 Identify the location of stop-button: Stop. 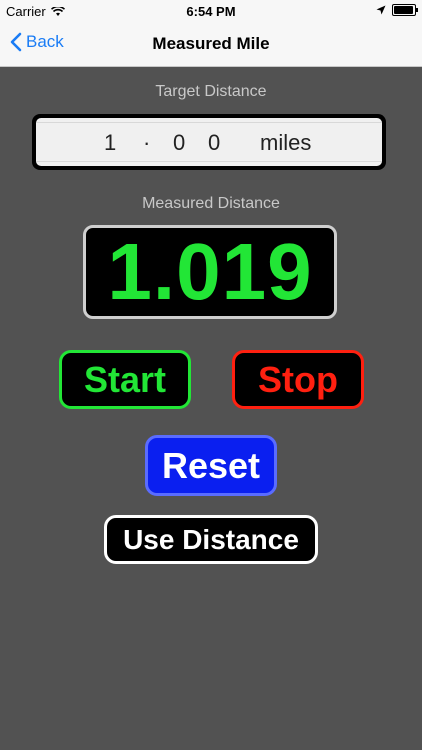
(298, 379).